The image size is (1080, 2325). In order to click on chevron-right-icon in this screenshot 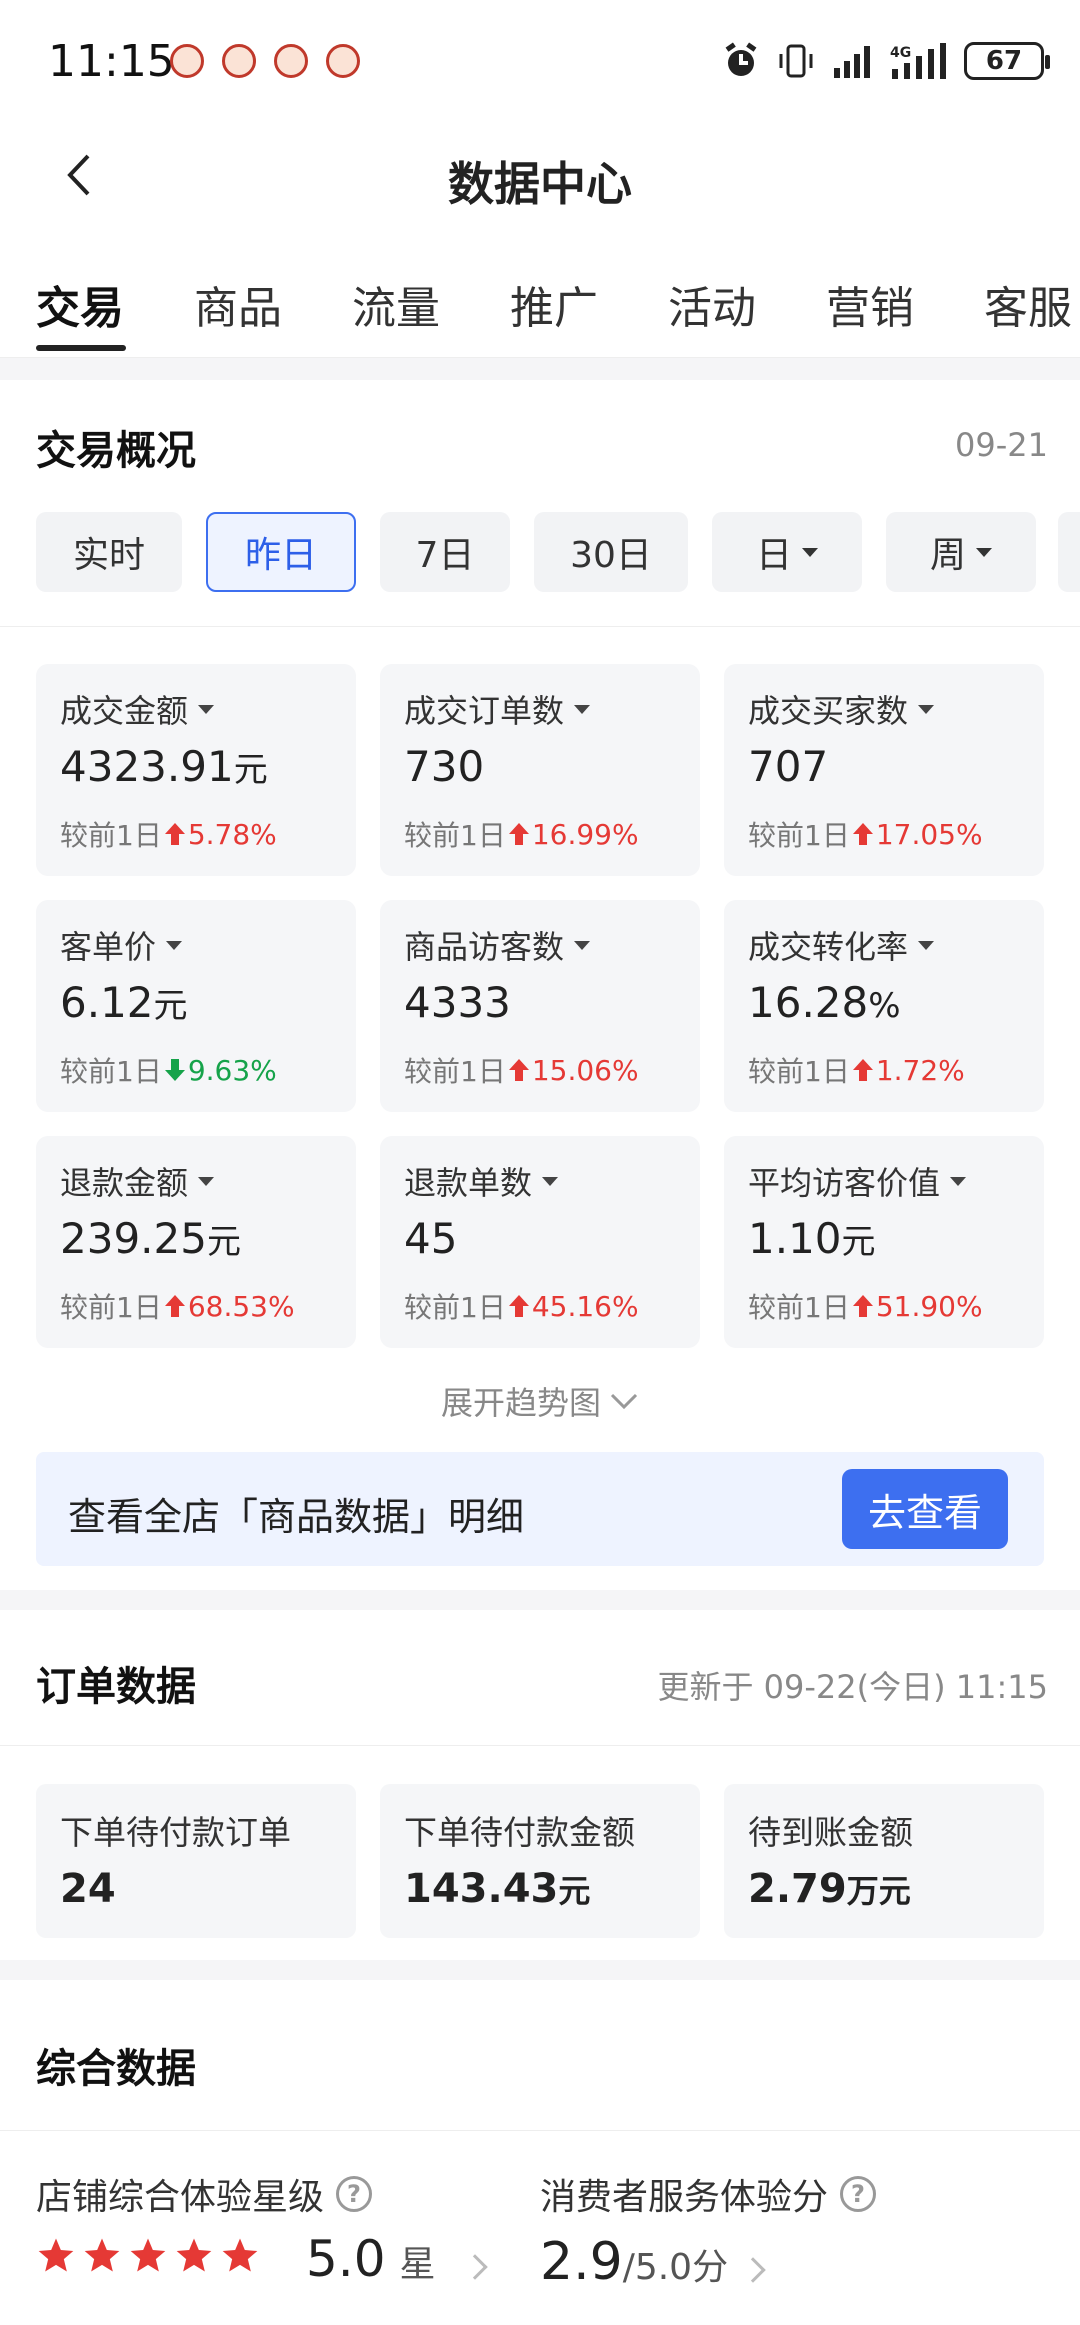, I will do `click(474, 2267)`.